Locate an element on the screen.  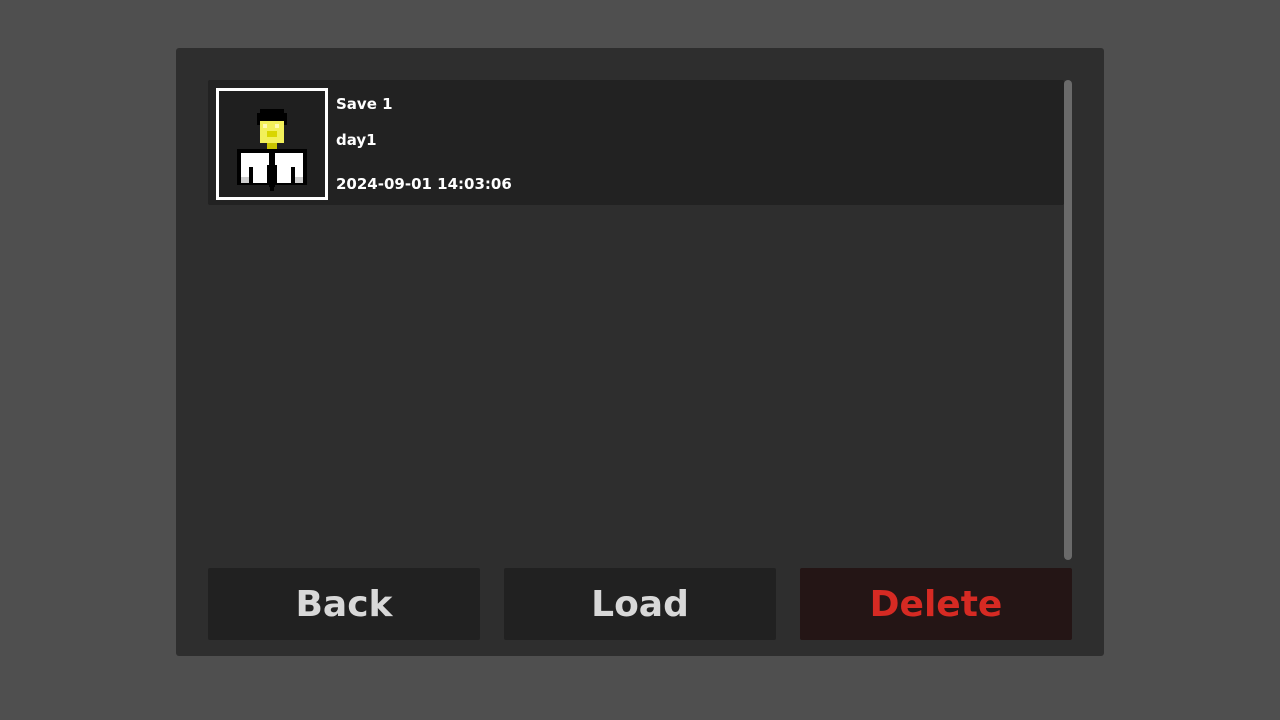
save-list-scrollbar is located at coordinates (1068, 320).